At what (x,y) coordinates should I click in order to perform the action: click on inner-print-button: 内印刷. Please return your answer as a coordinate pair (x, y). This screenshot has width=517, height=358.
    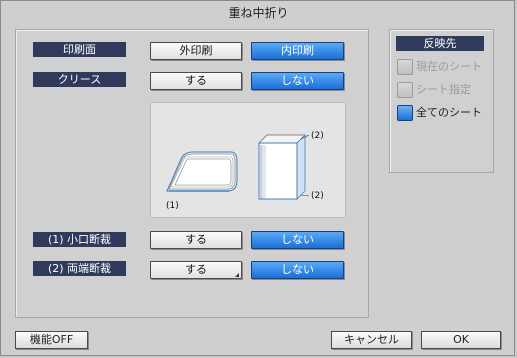
    Looking at the image, I should click on (297, 51).